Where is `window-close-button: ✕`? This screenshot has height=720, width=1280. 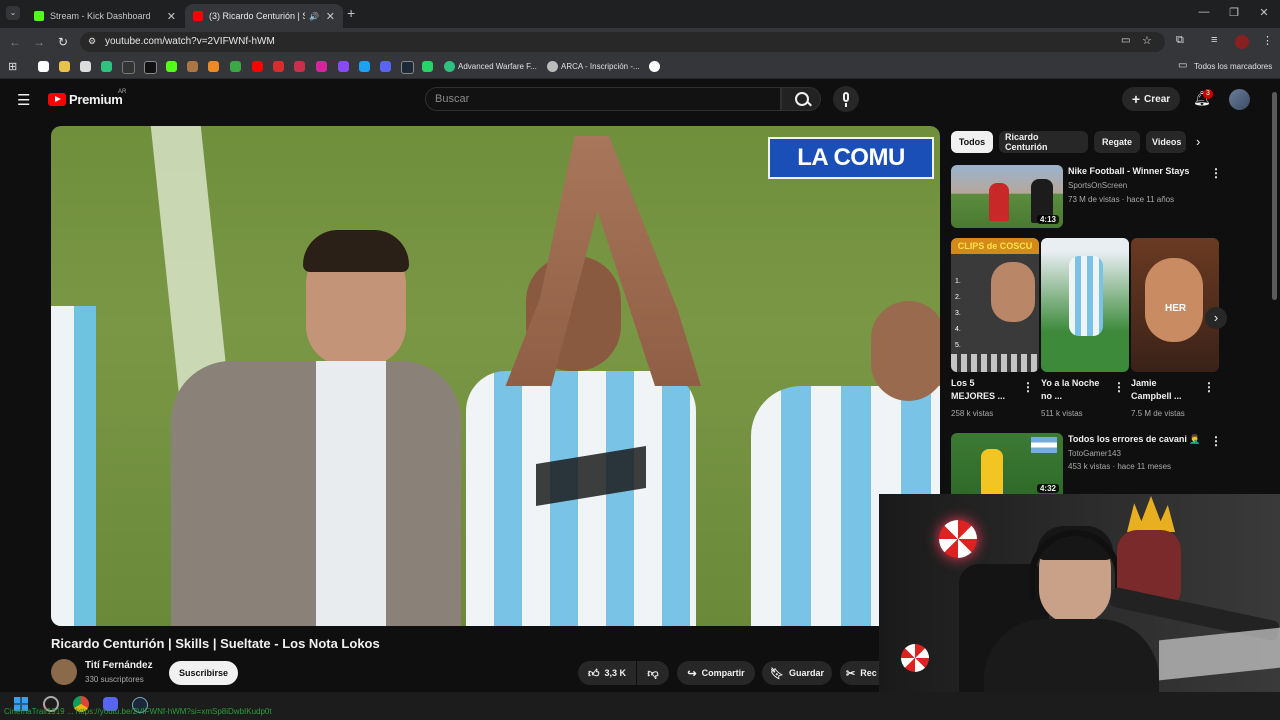
window-close-button: ✕ is located at coordinates (1264, 12).